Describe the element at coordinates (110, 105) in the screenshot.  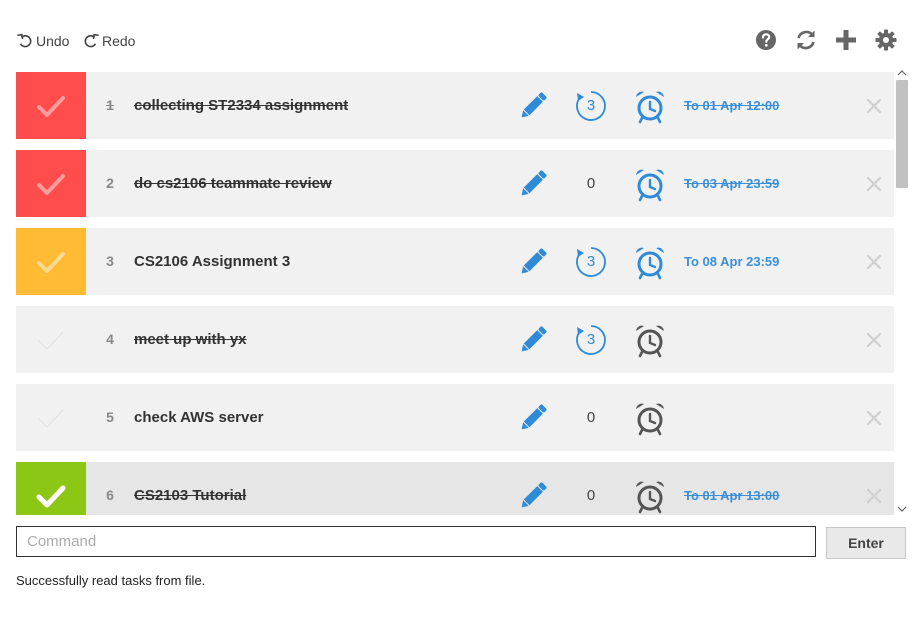
I see `task-index: 1` at that location.